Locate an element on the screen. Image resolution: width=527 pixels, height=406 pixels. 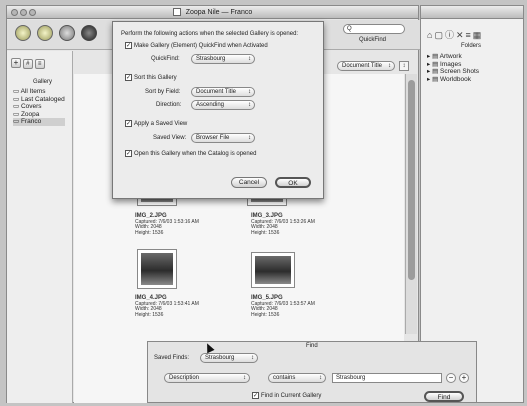
main-title-bar: Zoopa Nile — Franco is located at coordinates (212, 12).